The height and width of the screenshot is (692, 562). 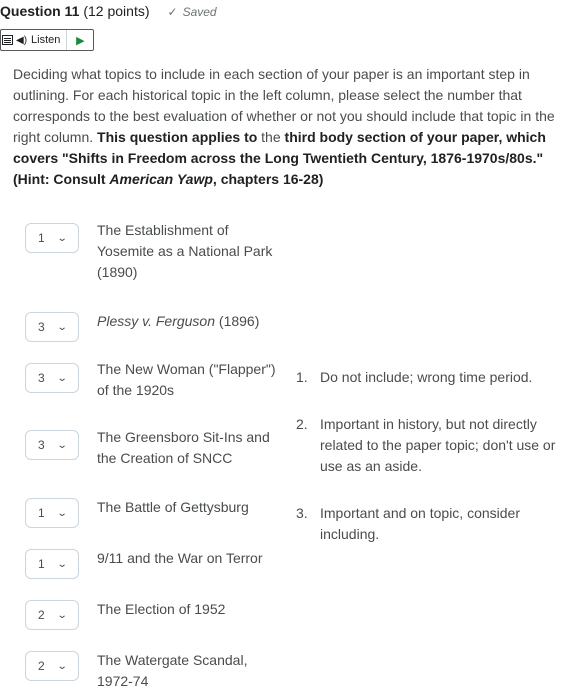 What do you see at coordinates (172, 670) in the screenshot?
I see `topic-label: The Watergate Scandal, 1972-74` at bounding box center [172, 670].